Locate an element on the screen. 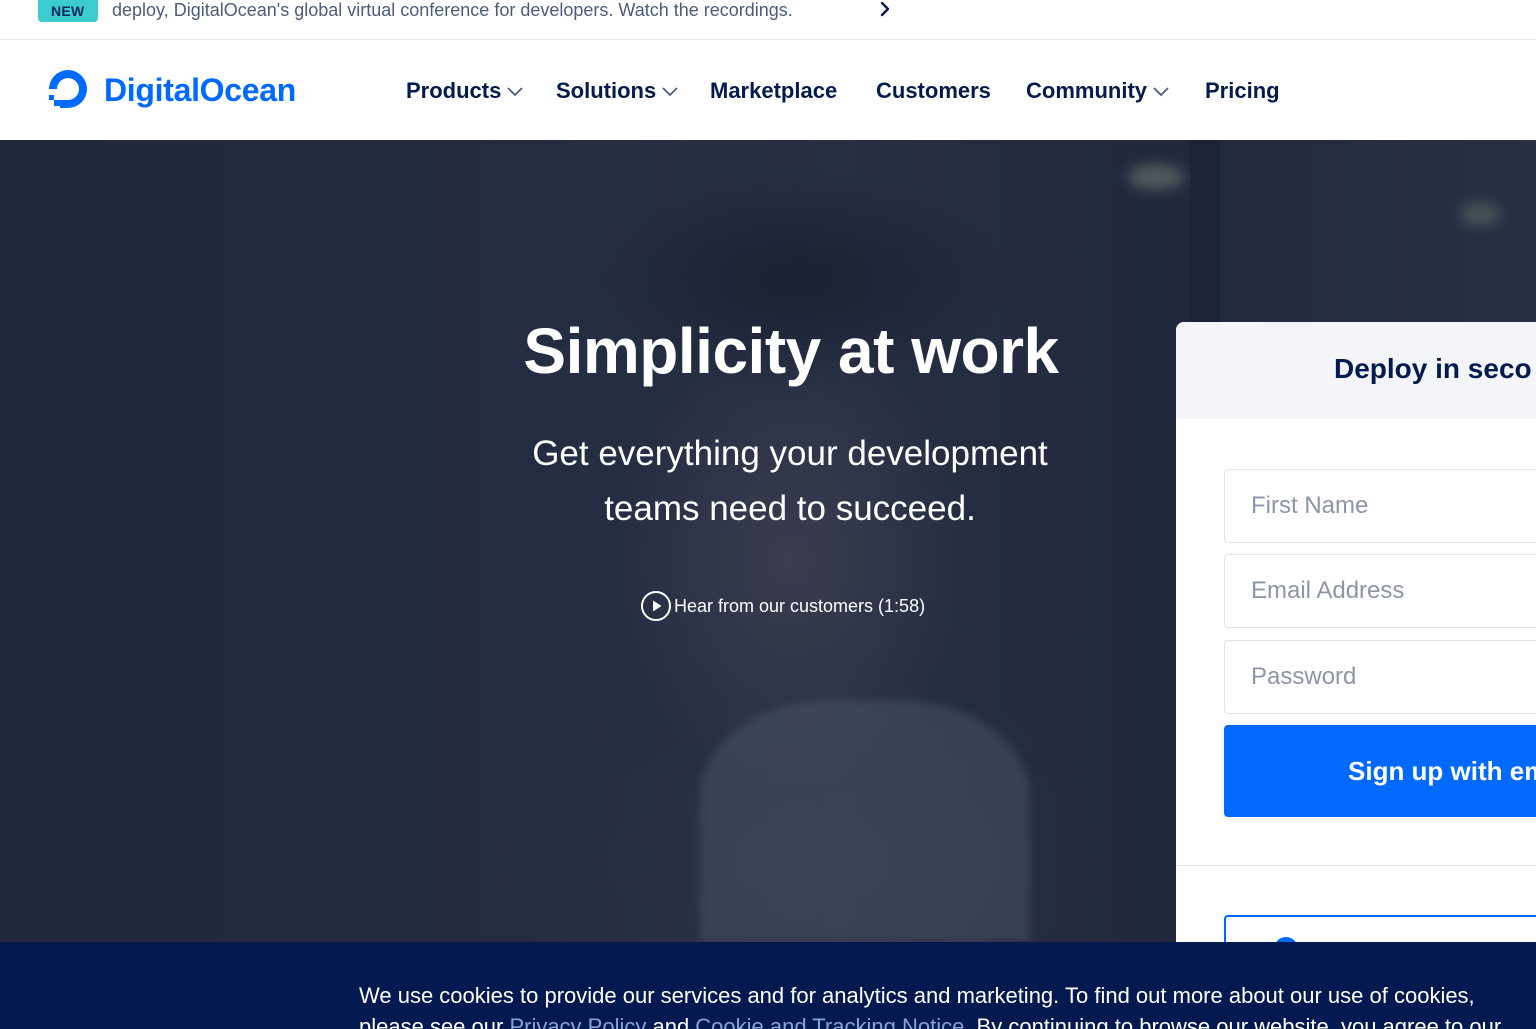  divider is located at coordinates (1356, 865).